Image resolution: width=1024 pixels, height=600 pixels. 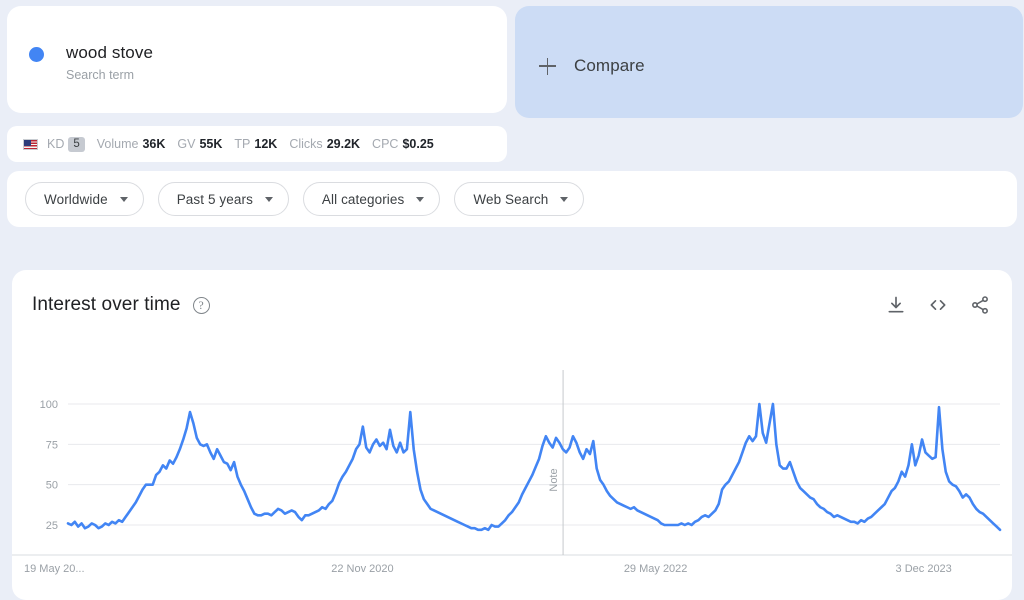 What do you see at coordinates (418, 144) in the screenshot?
I see `metric-cpc-value: $0.25` at bounding box center [418, 144].